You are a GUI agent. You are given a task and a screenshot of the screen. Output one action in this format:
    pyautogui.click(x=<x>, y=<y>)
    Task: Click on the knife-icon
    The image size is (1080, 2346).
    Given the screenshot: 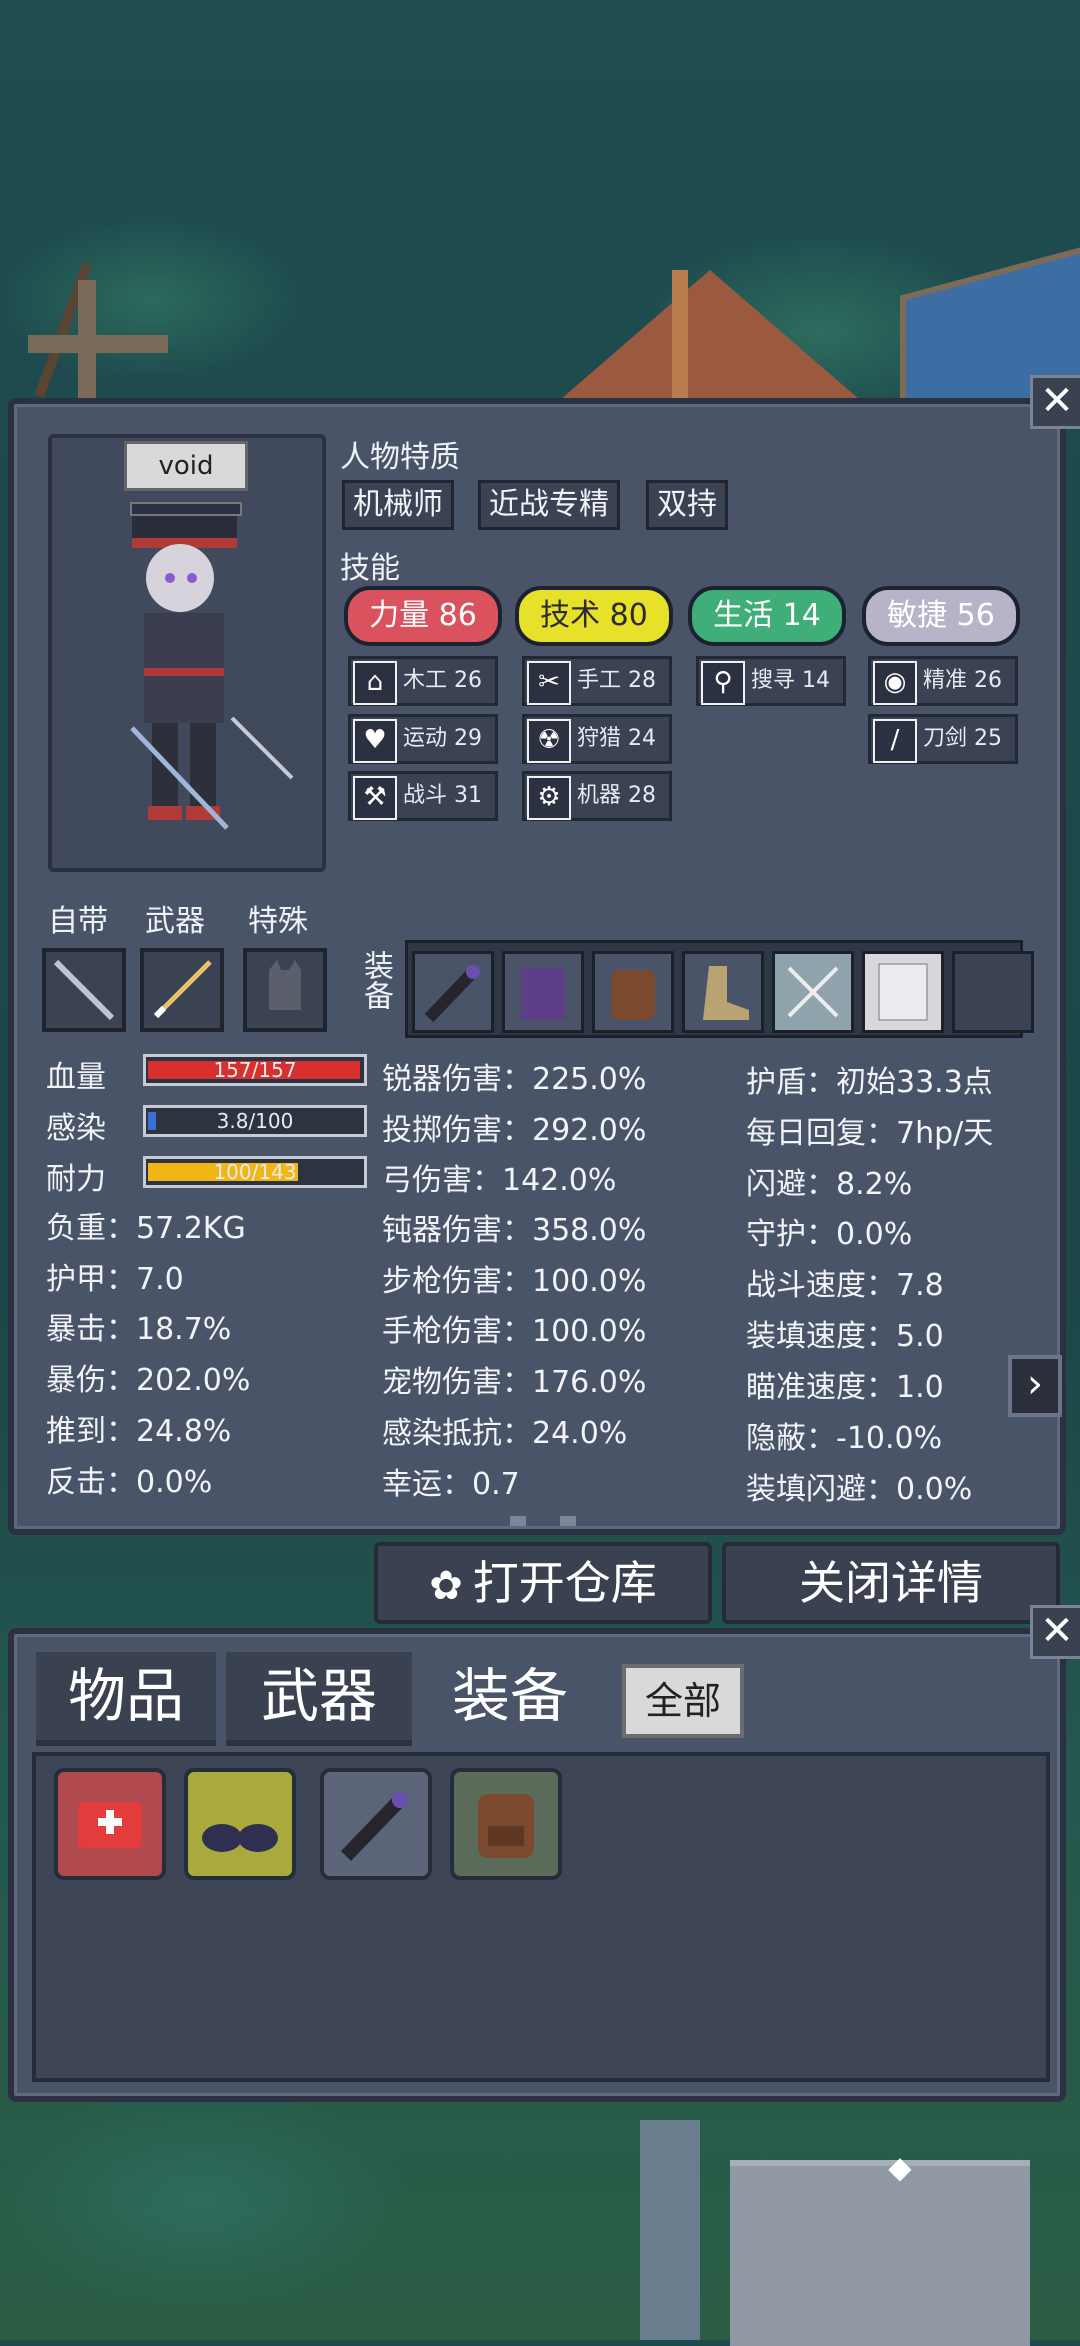 What is the action you would take?
    pyautogui.click(x=84, y=990)
    